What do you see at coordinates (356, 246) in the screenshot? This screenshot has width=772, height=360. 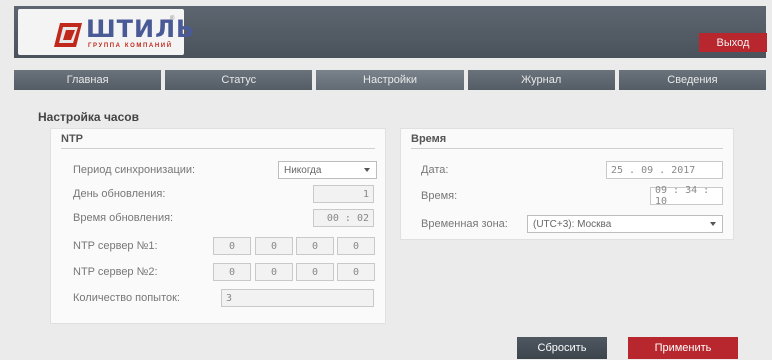 I see `ntp-server-1-octet-4: 0` at bounding box center [356, 246].